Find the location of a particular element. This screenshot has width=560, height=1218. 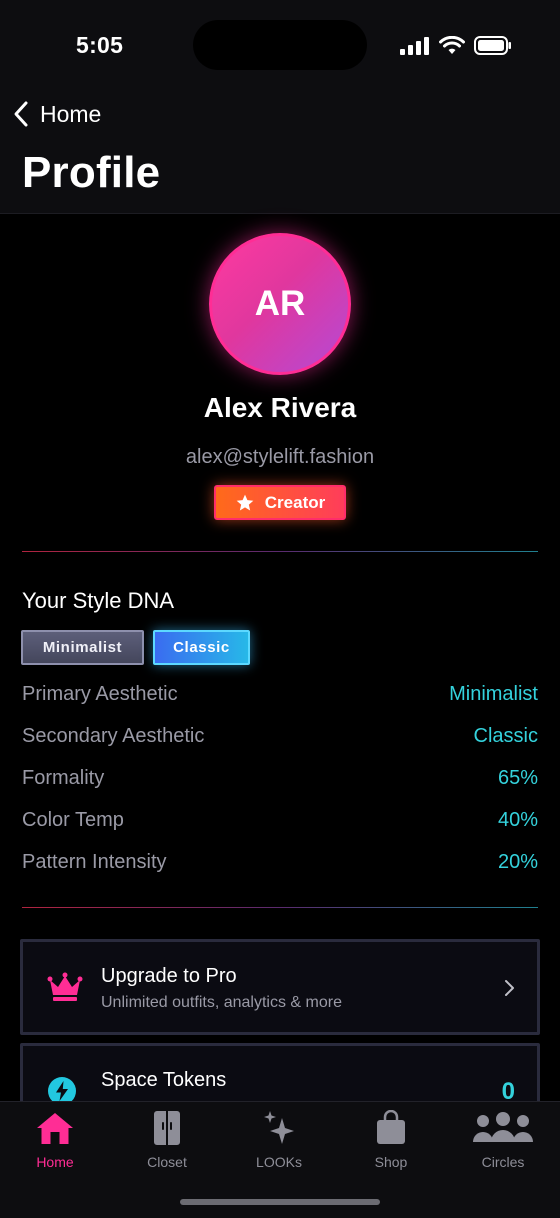

home-icon is located at coordinates (55, 1128).